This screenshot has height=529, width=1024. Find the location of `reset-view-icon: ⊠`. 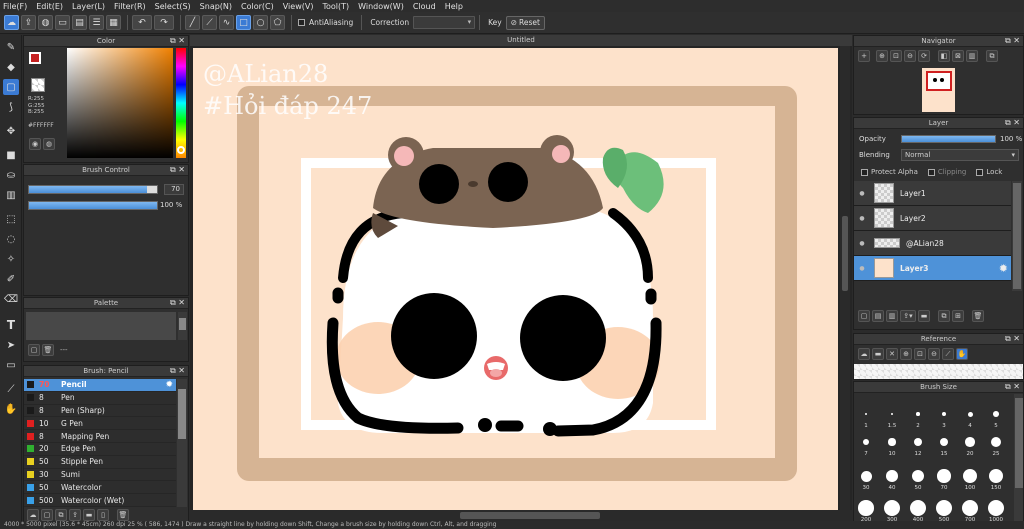

reset-view-icon: ⊠ is located at coordinates (958, 56).